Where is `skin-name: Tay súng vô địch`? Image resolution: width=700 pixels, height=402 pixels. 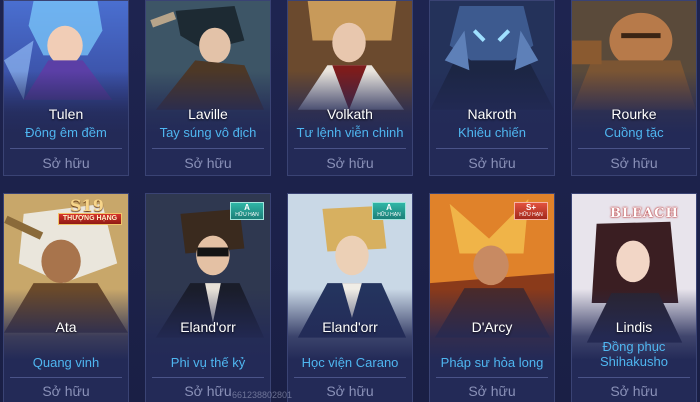
skin-name: Tay súng vô địch is located at coordinates (208, 132).